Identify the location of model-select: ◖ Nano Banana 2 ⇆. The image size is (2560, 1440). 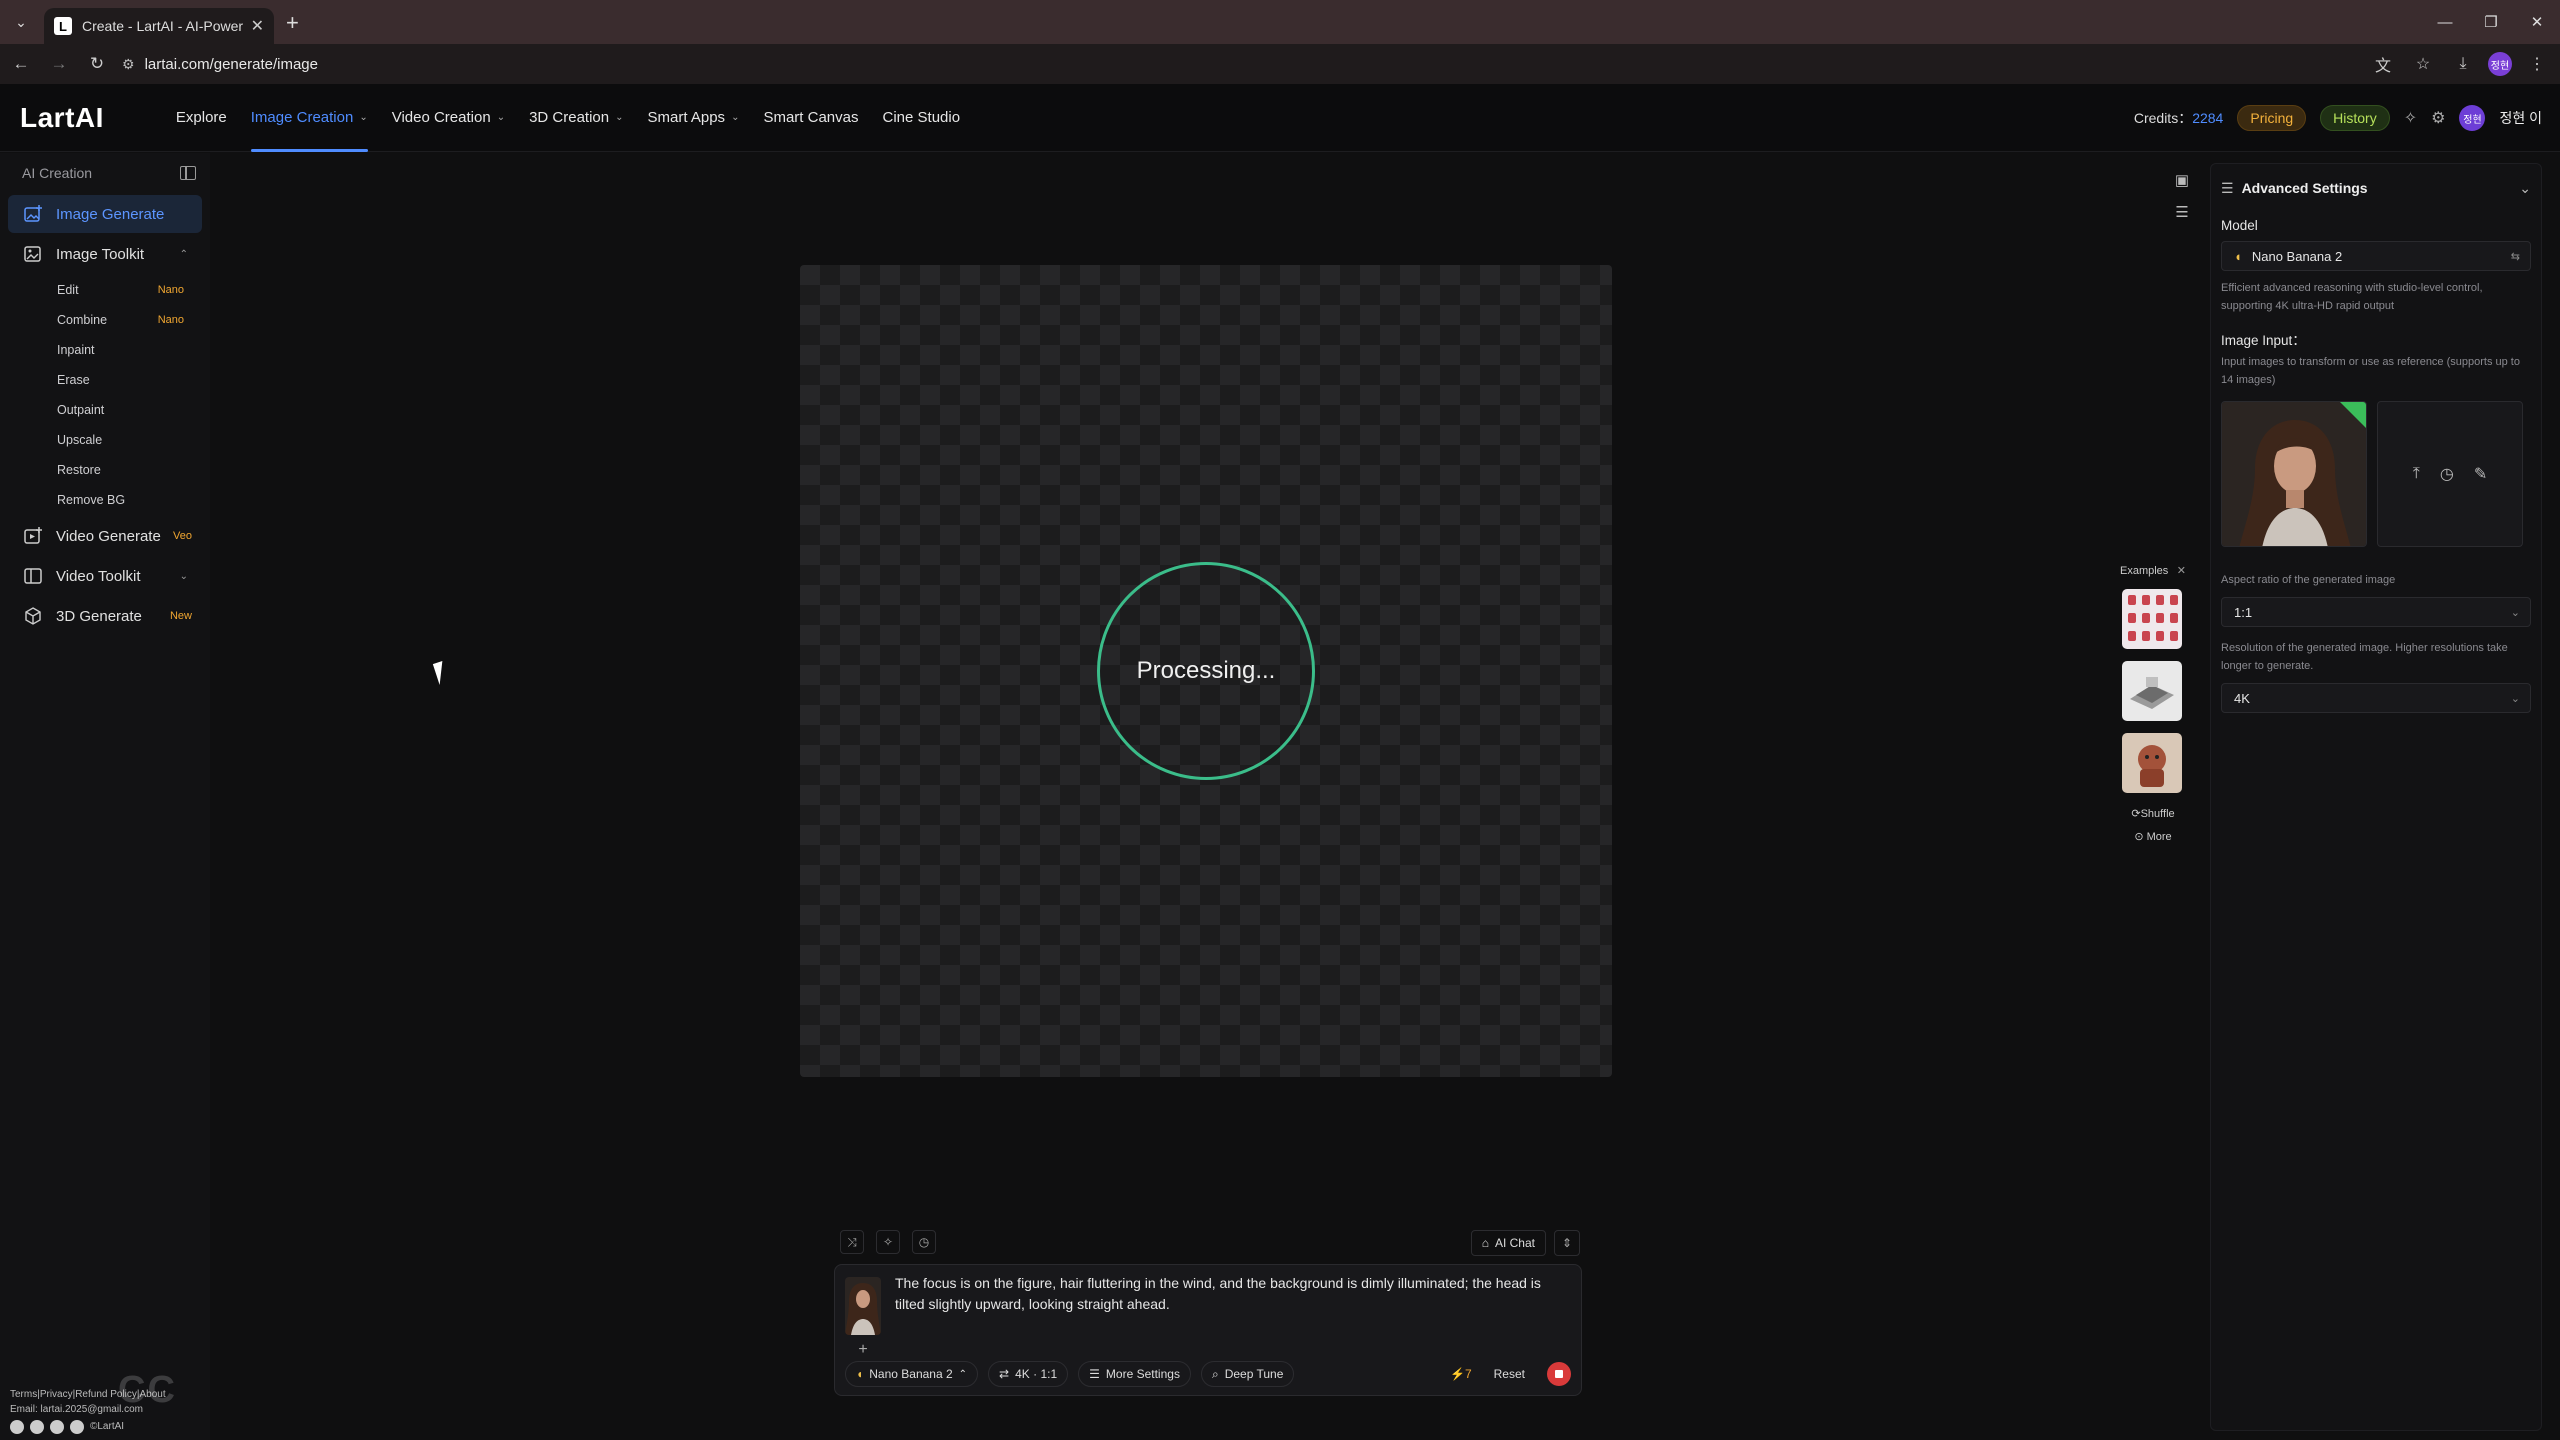
(2376, 256).